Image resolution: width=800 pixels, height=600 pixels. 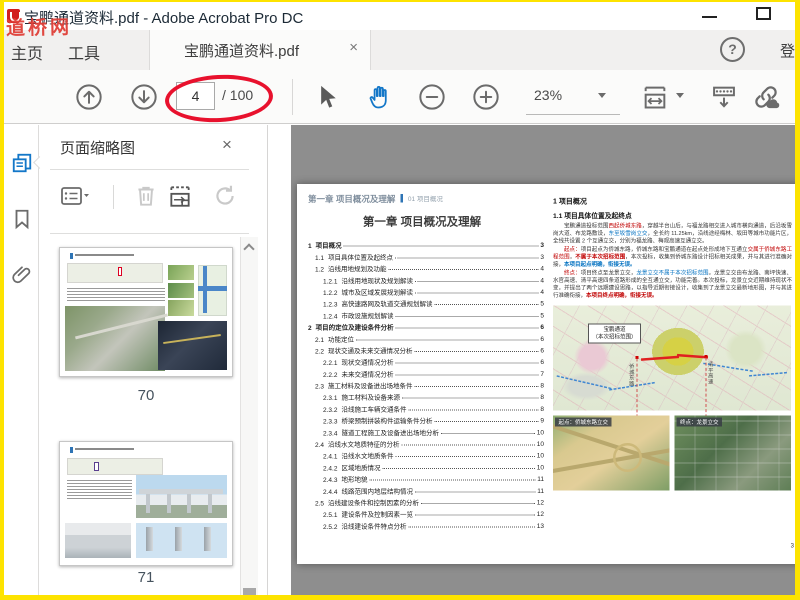 What do you see at coordinates (614, 329) in the screenshot?
I see `map-callout-line1: 宝鹏通道` at bounding box center [614, 329].